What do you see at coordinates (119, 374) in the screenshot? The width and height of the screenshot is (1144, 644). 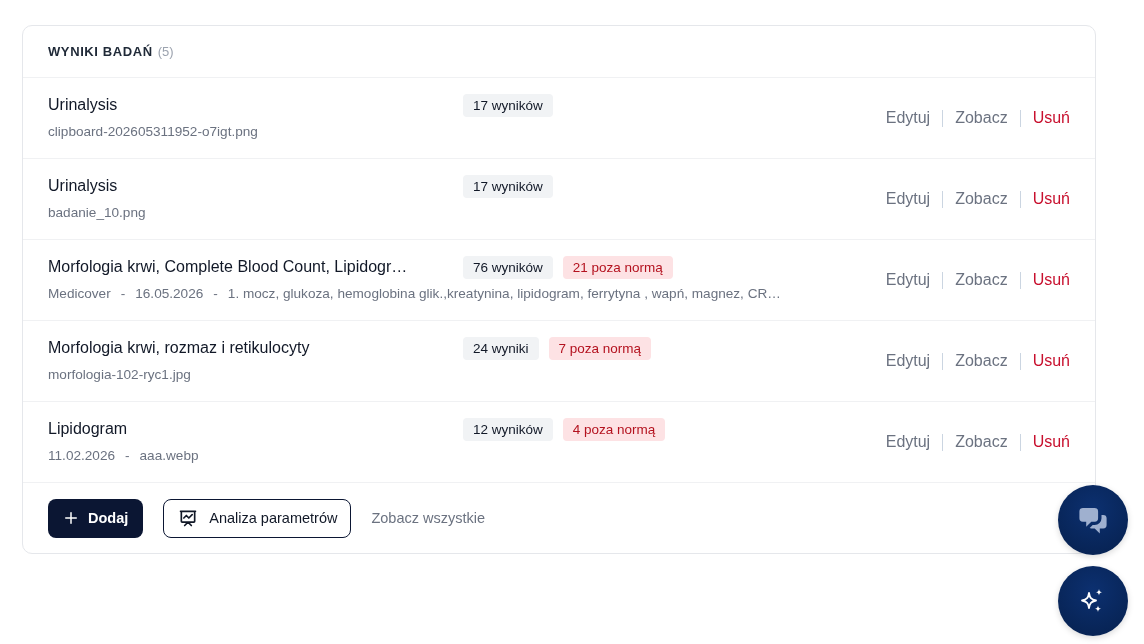 I see `result-meta-text: morfologia-102-ryc1.jpg` at bounding box center [119, 374].